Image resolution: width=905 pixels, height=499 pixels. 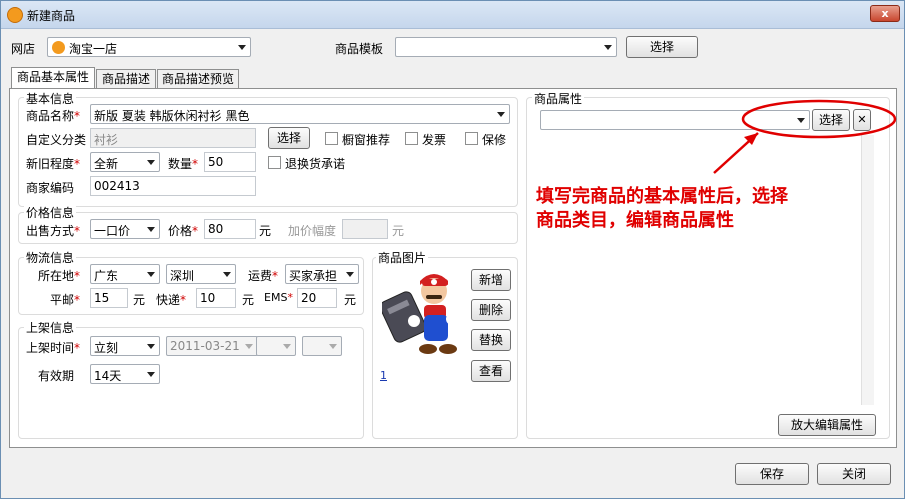 What do you see at coordinates (50, 212) in the screenshot?
I see `price-info-title: 价格信息` at bounding box center [50, 212].